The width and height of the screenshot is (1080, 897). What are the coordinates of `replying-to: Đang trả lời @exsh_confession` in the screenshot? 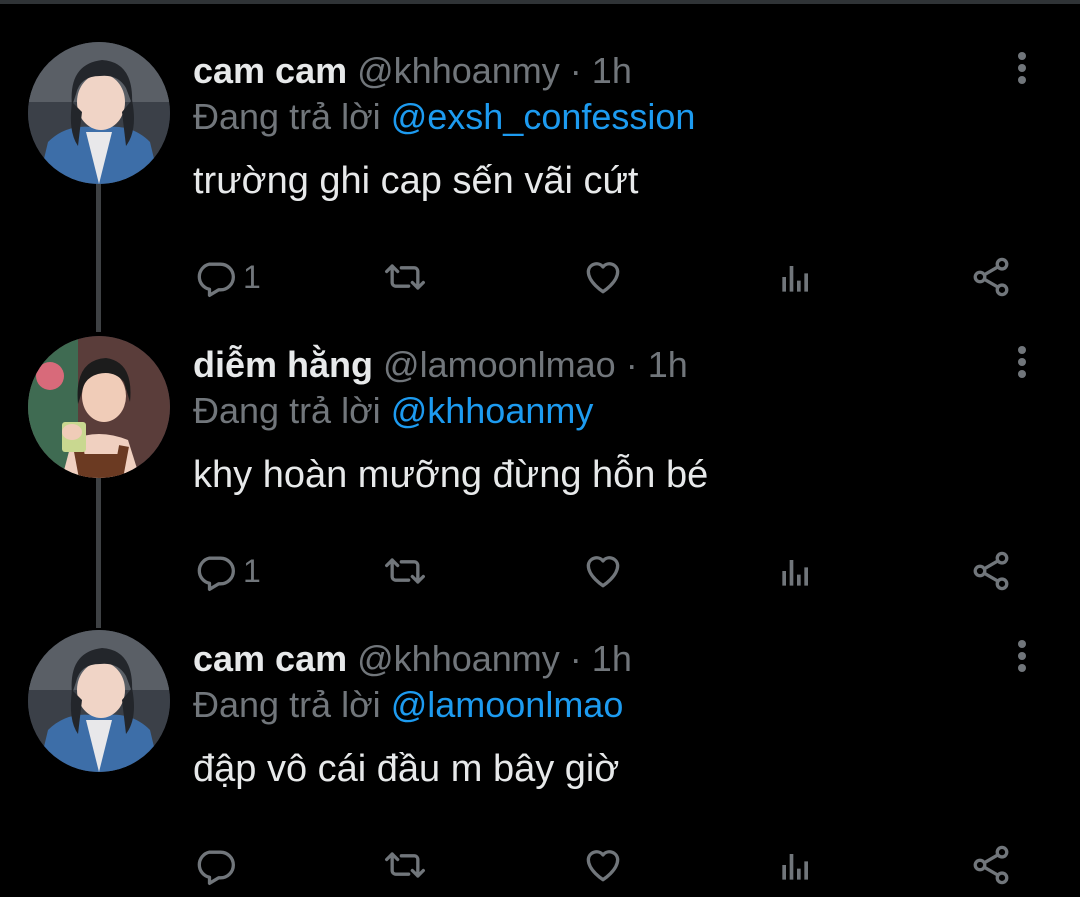 It's located at (444, 117).